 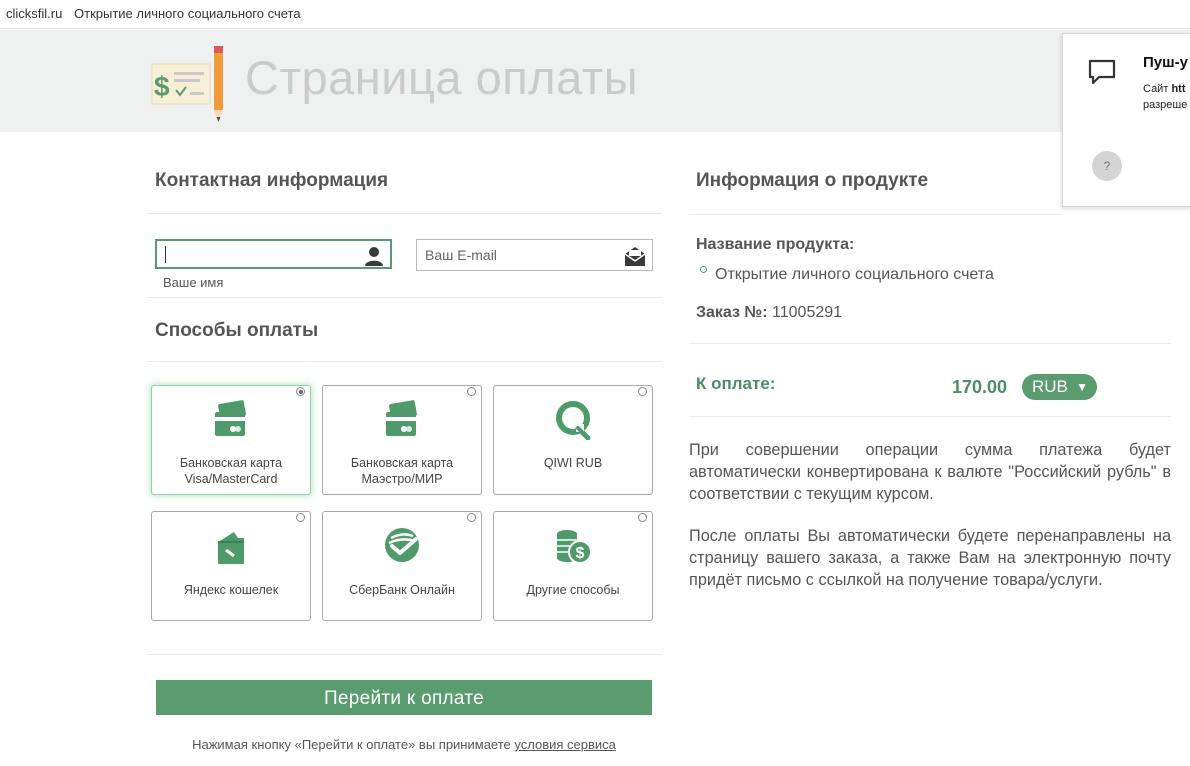 What do you see at coordinates (402, 566) in the screenshot?
I see `payment-method-sberbank: СберБанк Онлайн` at bounding box center [402, 566].